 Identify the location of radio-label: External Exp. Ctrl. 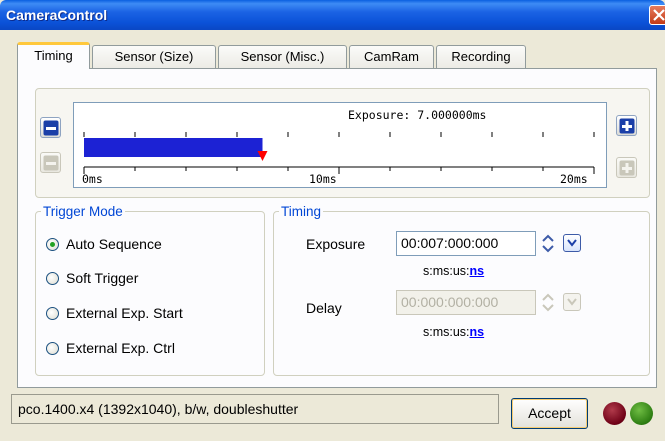
(120, 348).